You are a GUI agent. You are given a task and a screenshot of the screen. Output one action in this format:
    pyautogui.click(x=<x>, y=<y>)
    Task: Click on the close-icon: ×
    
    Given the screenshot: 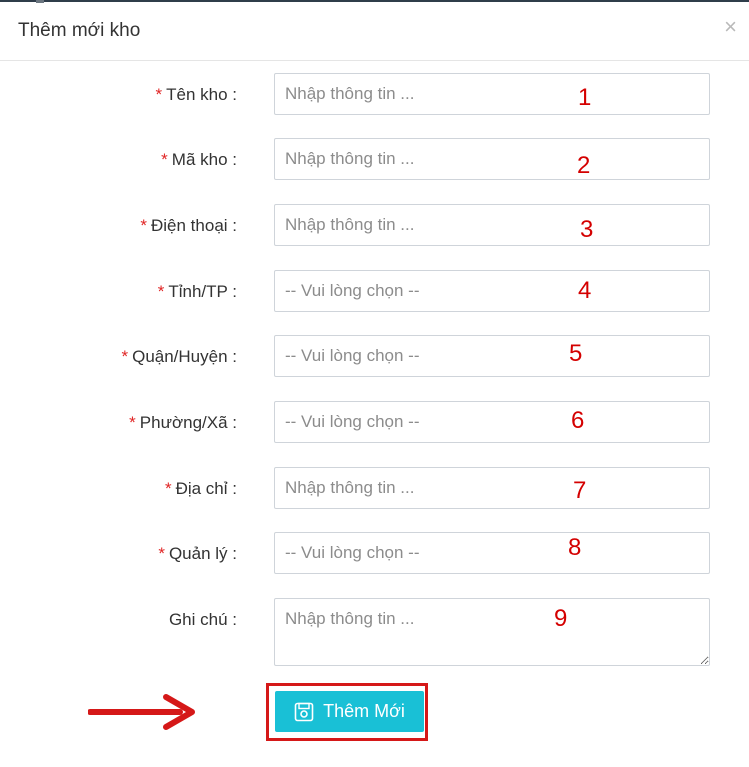 What is the action you would take?
    pyautogui.click(x=730, y=27)
    